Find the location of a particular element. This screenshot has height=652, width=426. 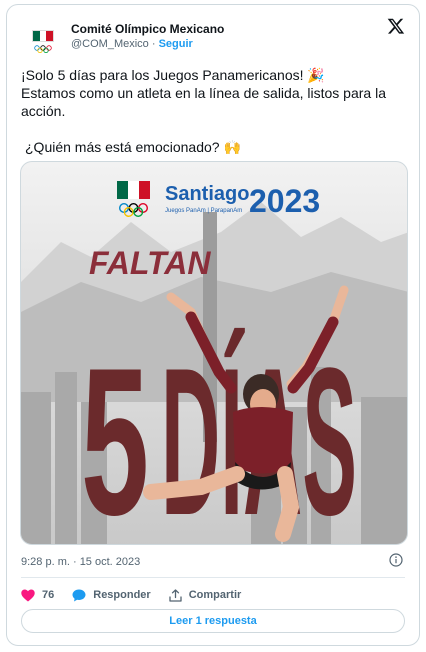

read-replies-button: Leer 1 respuesta is located at coordinates (213, 621).